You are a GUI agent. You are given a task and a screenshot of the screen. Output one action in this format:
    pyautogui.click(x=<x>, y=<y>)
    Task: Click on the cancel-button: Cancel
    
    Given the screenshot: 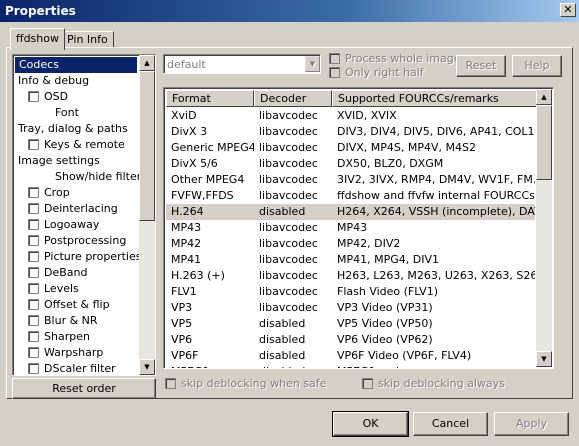 What is the action you would take?
    pyautogui.click(x=450, y=424)
    